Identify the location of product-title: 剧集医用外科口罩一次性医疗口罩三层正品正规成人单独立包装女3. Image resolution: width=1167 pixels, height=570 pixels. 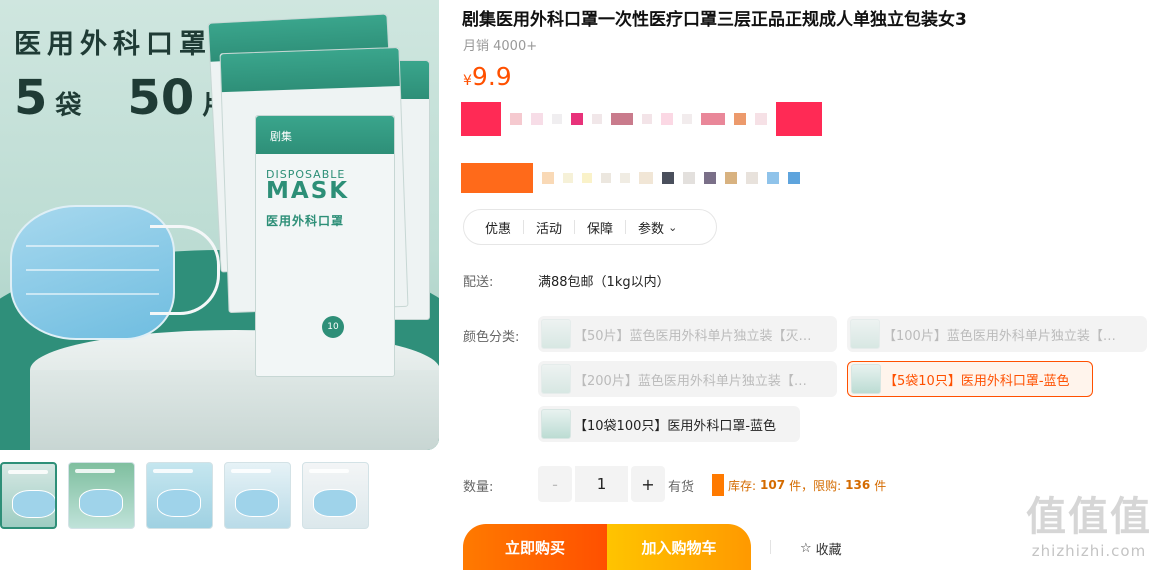
(714, 20).